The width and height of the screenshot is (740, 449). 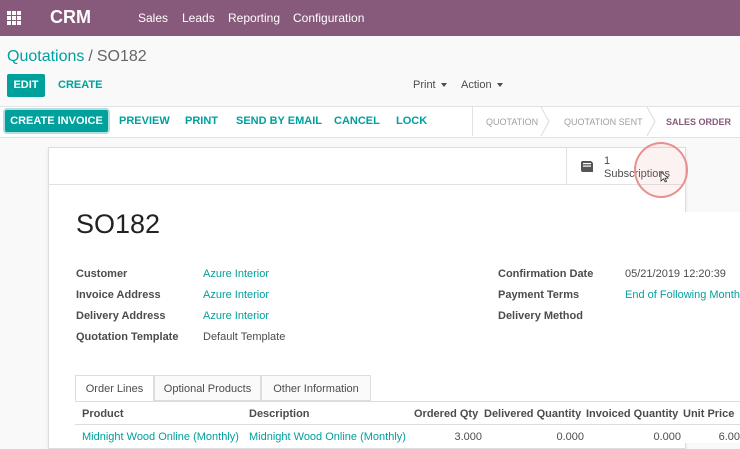 I want to click on subscriptions-count: 1, so click(x=607, y=161).